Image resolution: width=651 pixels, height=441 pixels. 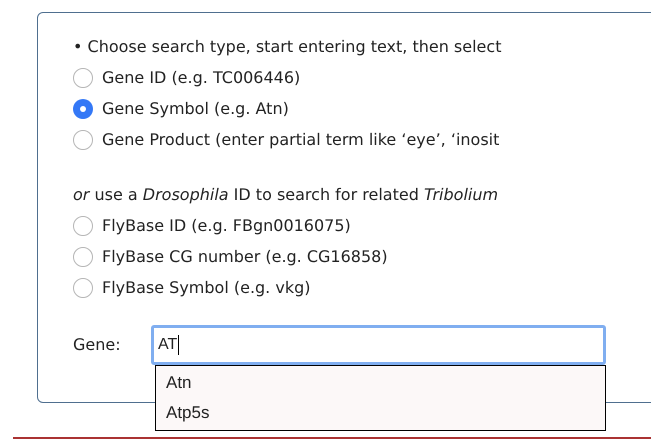 What do you see at coordinates (179, 345) in the screenshot?
I see `text-cursor` at bounding box center [179, 345].